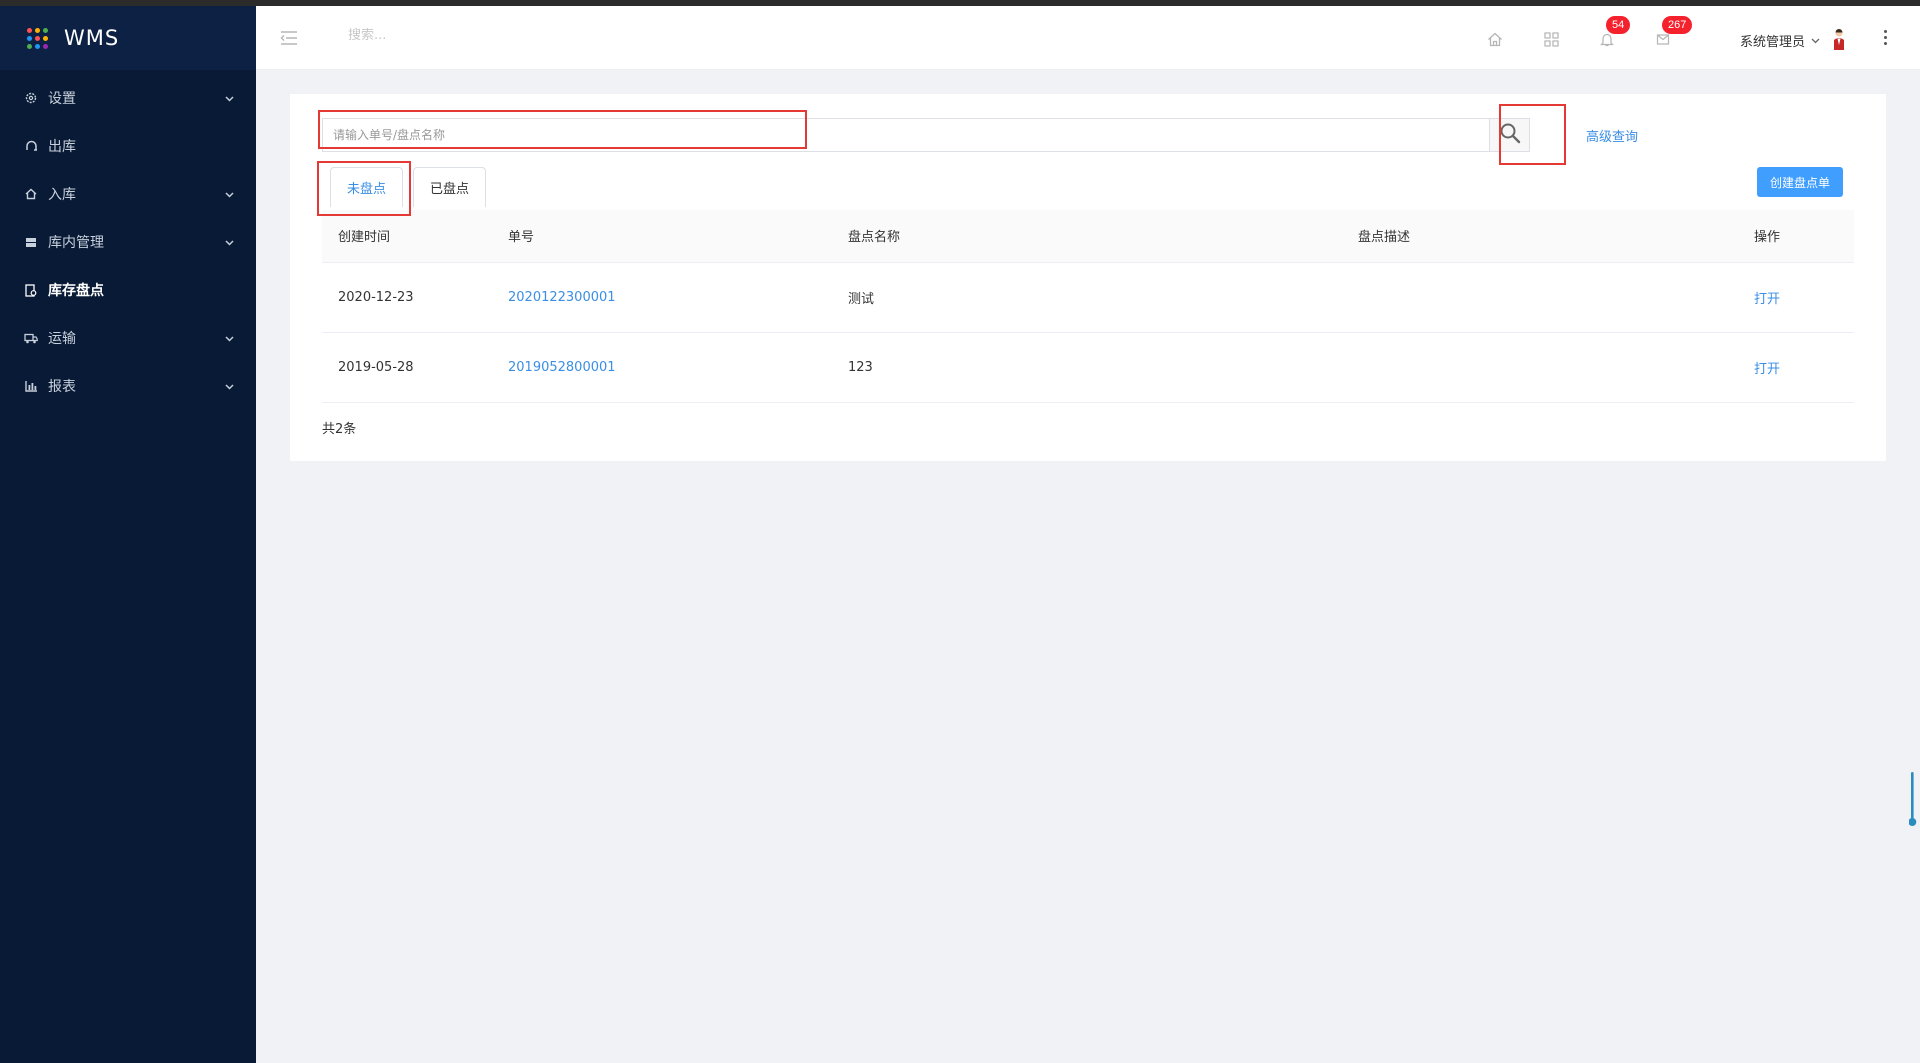 Image resolution: width=1920 pixels, height=1063 pixels. Describe the element at coordinates (128, 98) in the screenshot. I see `sidebar-item-settings: 设置` at that location.